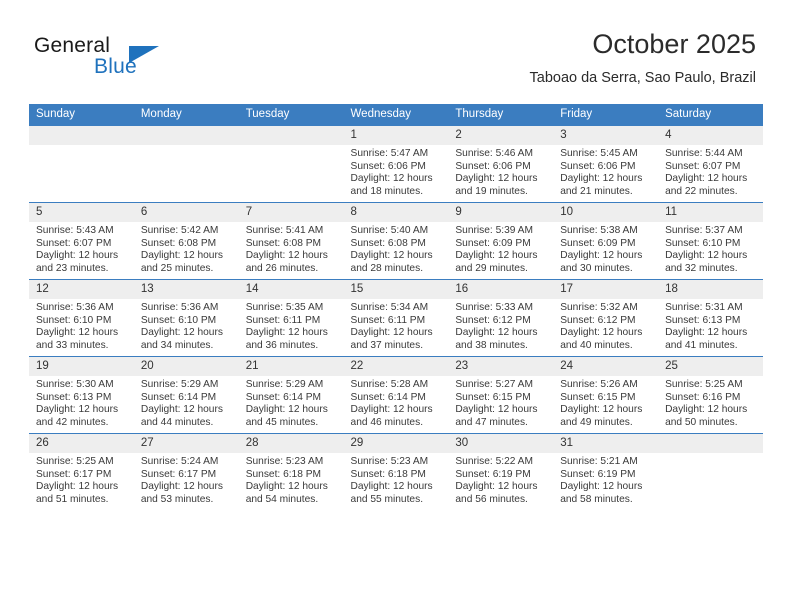 Image resolution: width=792 pixels, height=612 pixels. Describe the element at coordinates (291, 115) in the screenshot. I see `weekday-header-tuesday: Tuesday` at that location.